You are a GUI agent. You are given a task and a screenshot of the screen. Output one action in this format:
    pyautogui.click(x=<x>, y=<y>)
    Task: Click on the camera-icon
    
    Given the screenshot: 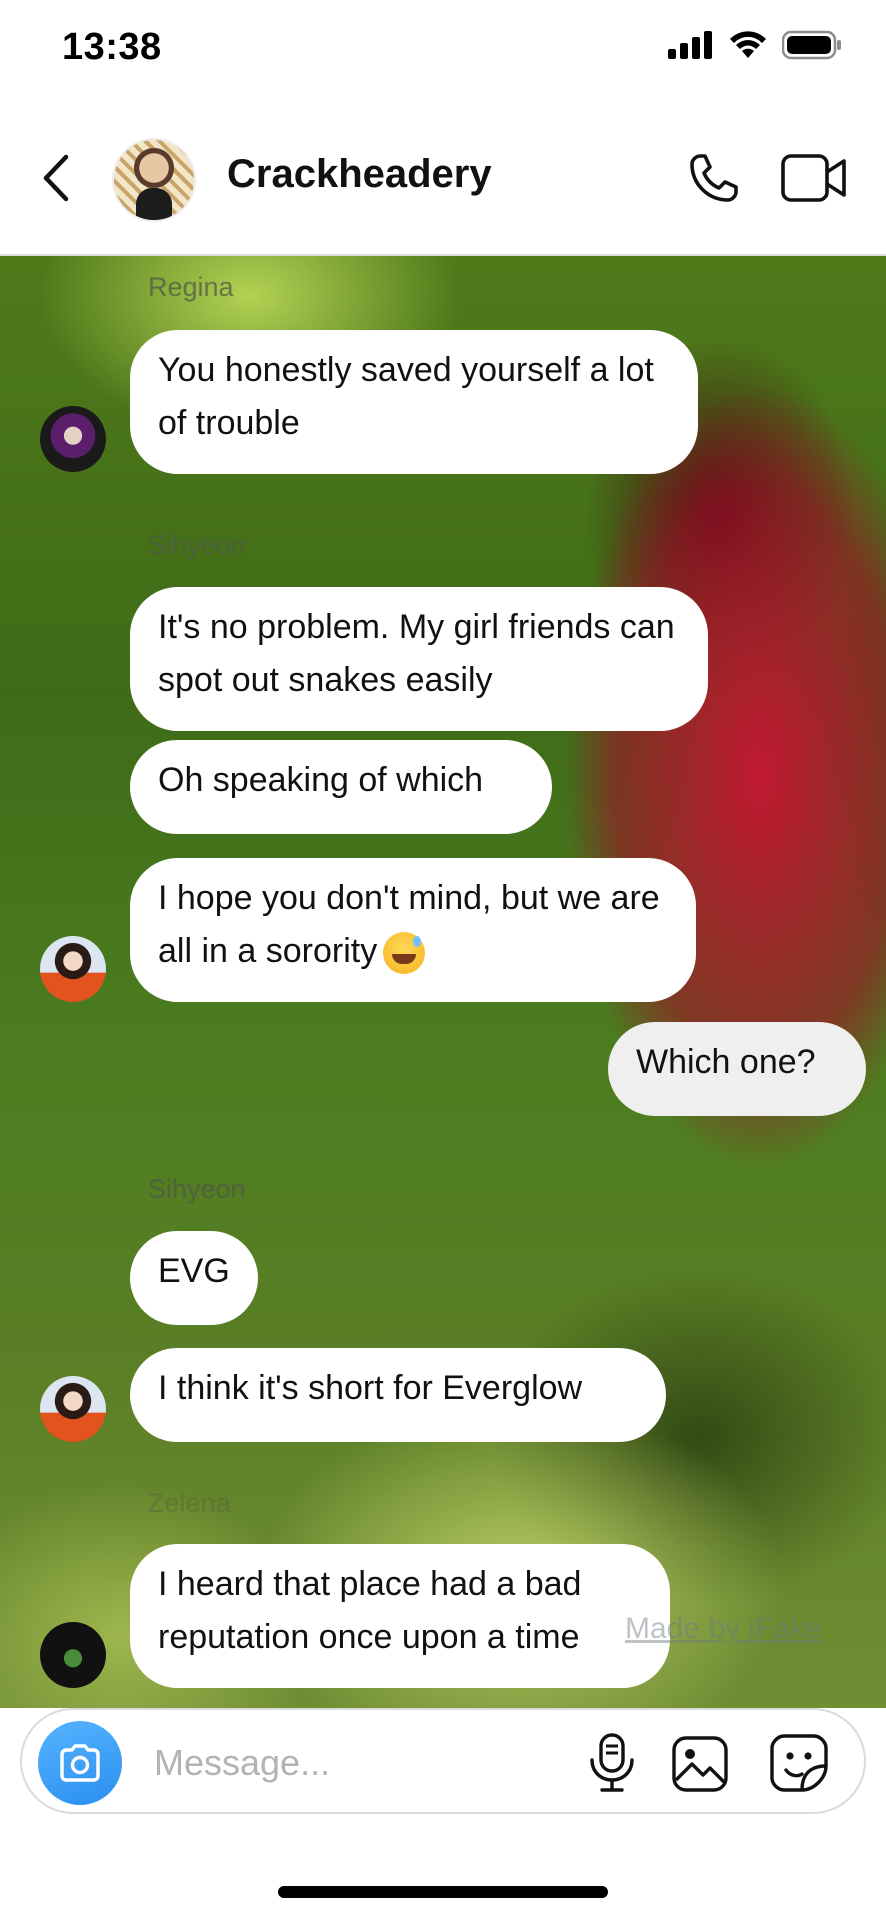 What is the action you would take?
    pyautogui.click(x=80, y=1763)
    